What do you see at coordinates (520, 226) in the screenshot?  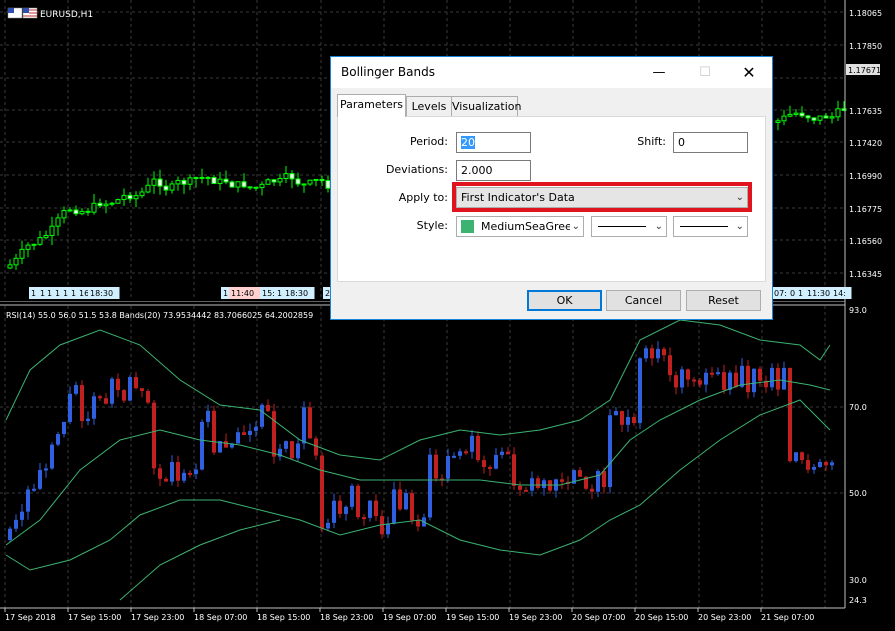 I see `style-color-select: MediumSeaGreen ⌄` at bounding box center [520, 226].